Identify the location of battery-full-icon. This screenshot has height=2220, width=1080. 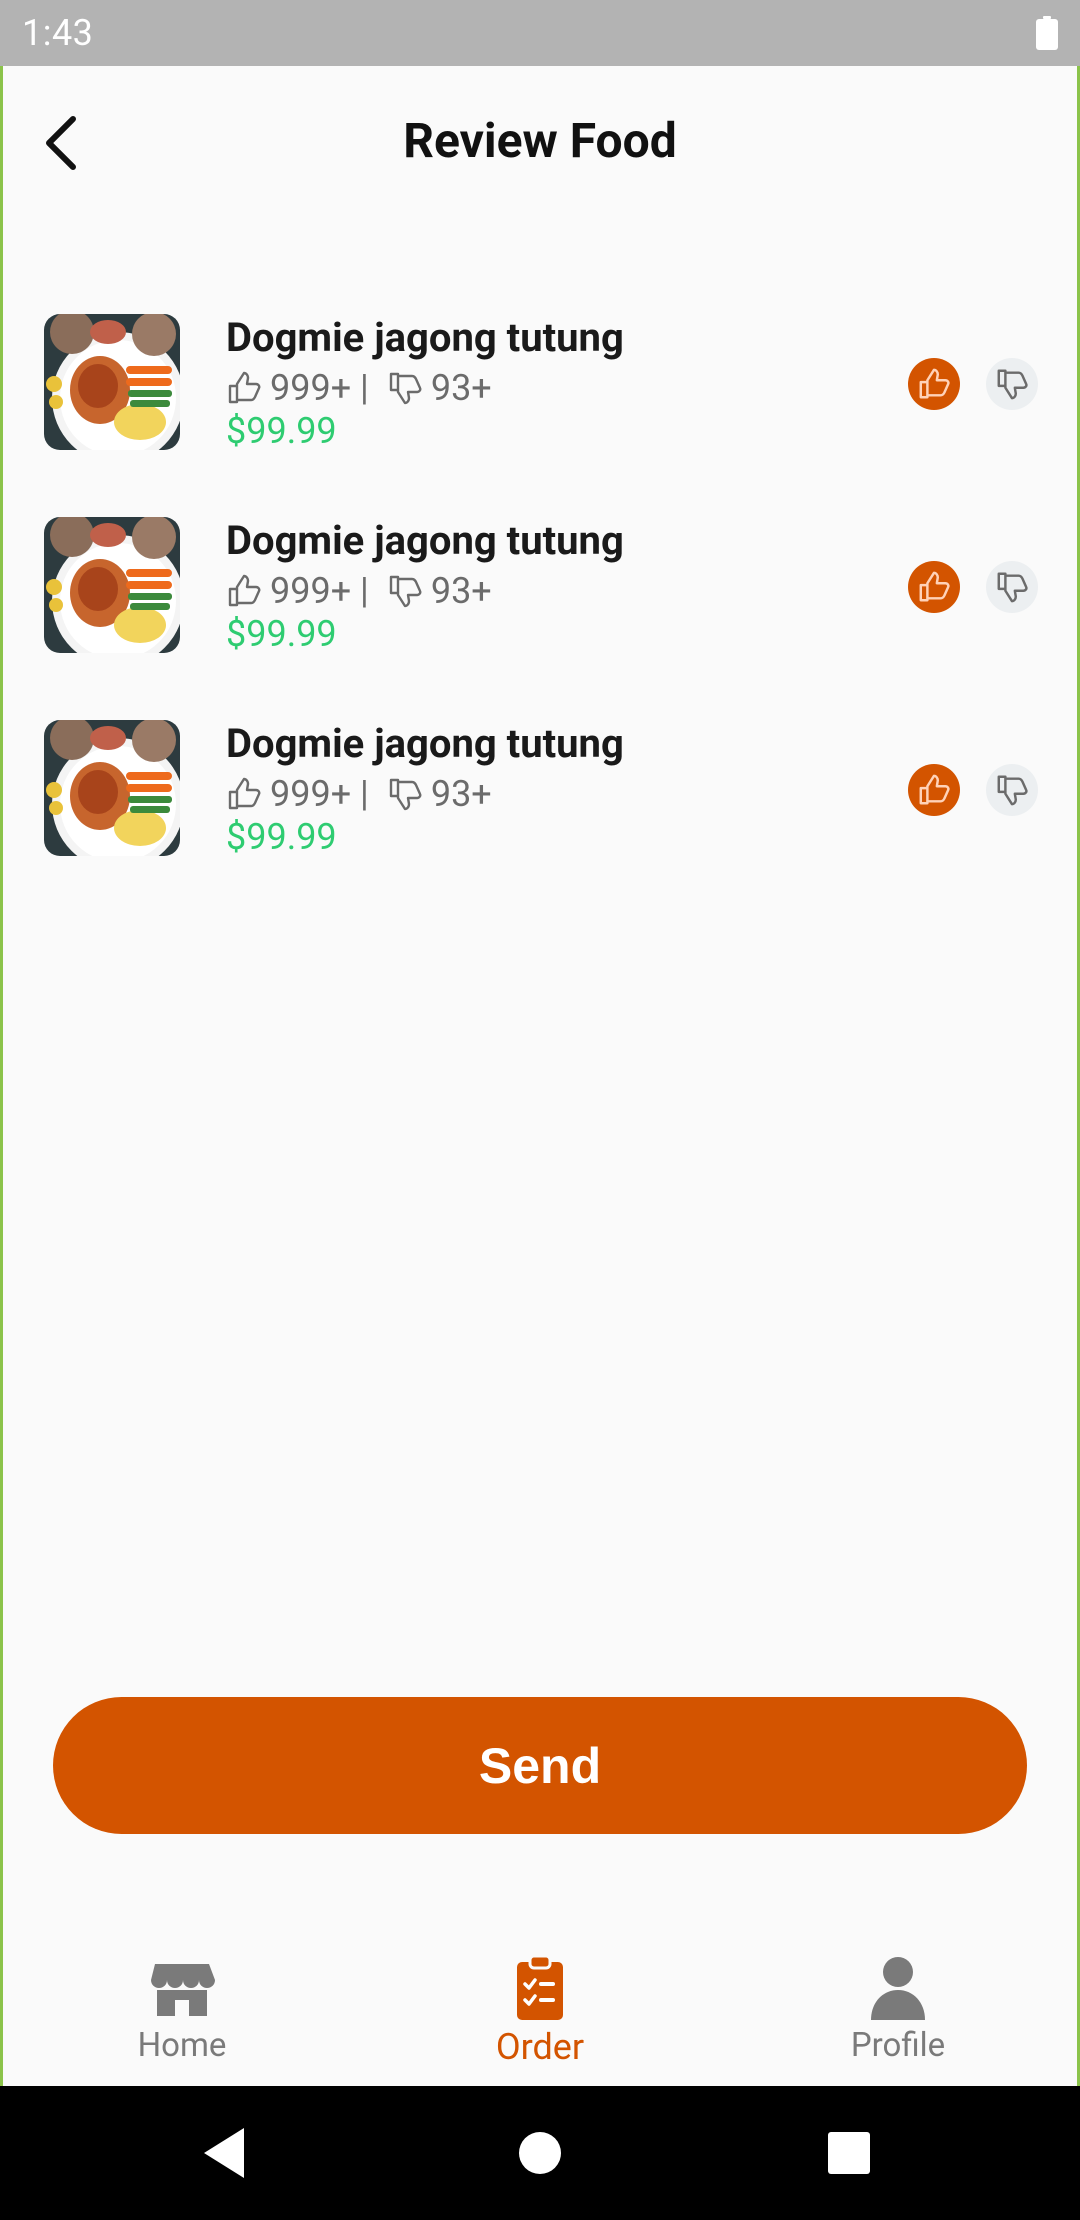
(1047, 33).